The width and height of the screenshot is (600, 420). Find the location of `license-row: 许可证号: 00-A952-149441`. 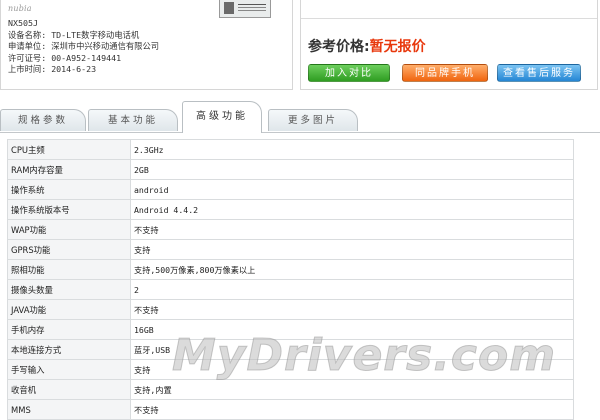

license-row: 许可证号: 00-A952-149441 is located at coordinates (83, 59).